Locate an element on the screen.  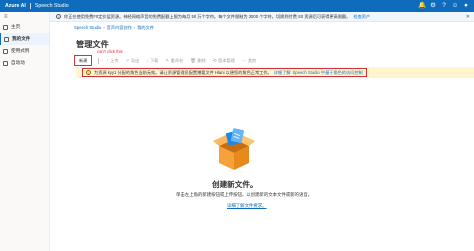
sidebar-item-home: 主页 is located at coordinates (24, 27).